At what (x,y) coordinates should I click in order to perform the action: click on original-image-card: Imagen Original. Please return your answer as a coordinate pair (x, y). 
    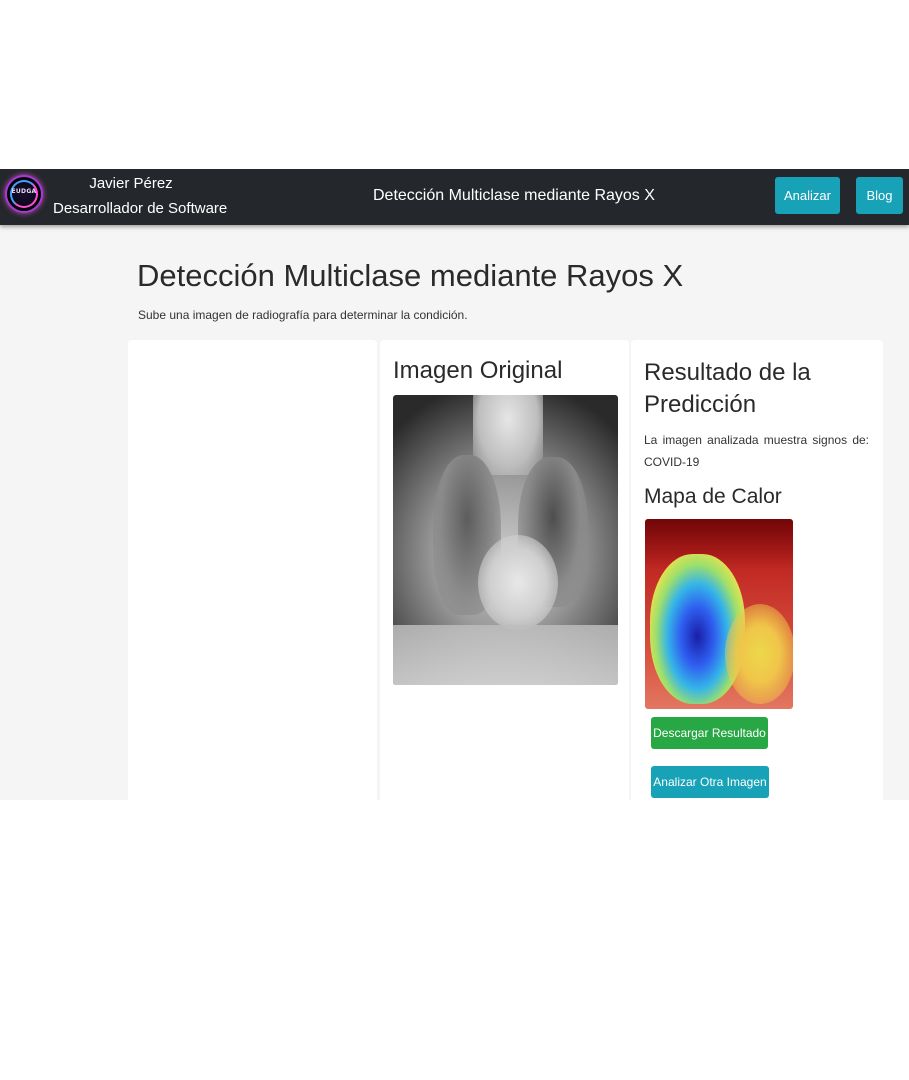
    Looking at the image, I should click on (504, 570).